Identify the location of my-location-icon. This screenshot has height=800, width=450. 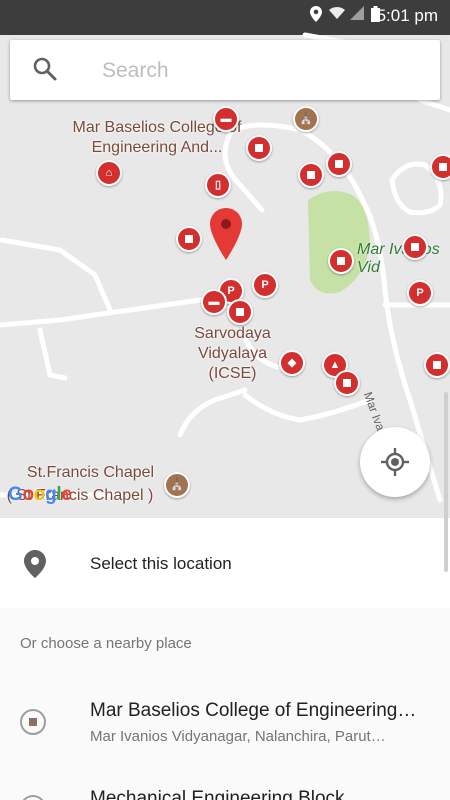
(395, 462).